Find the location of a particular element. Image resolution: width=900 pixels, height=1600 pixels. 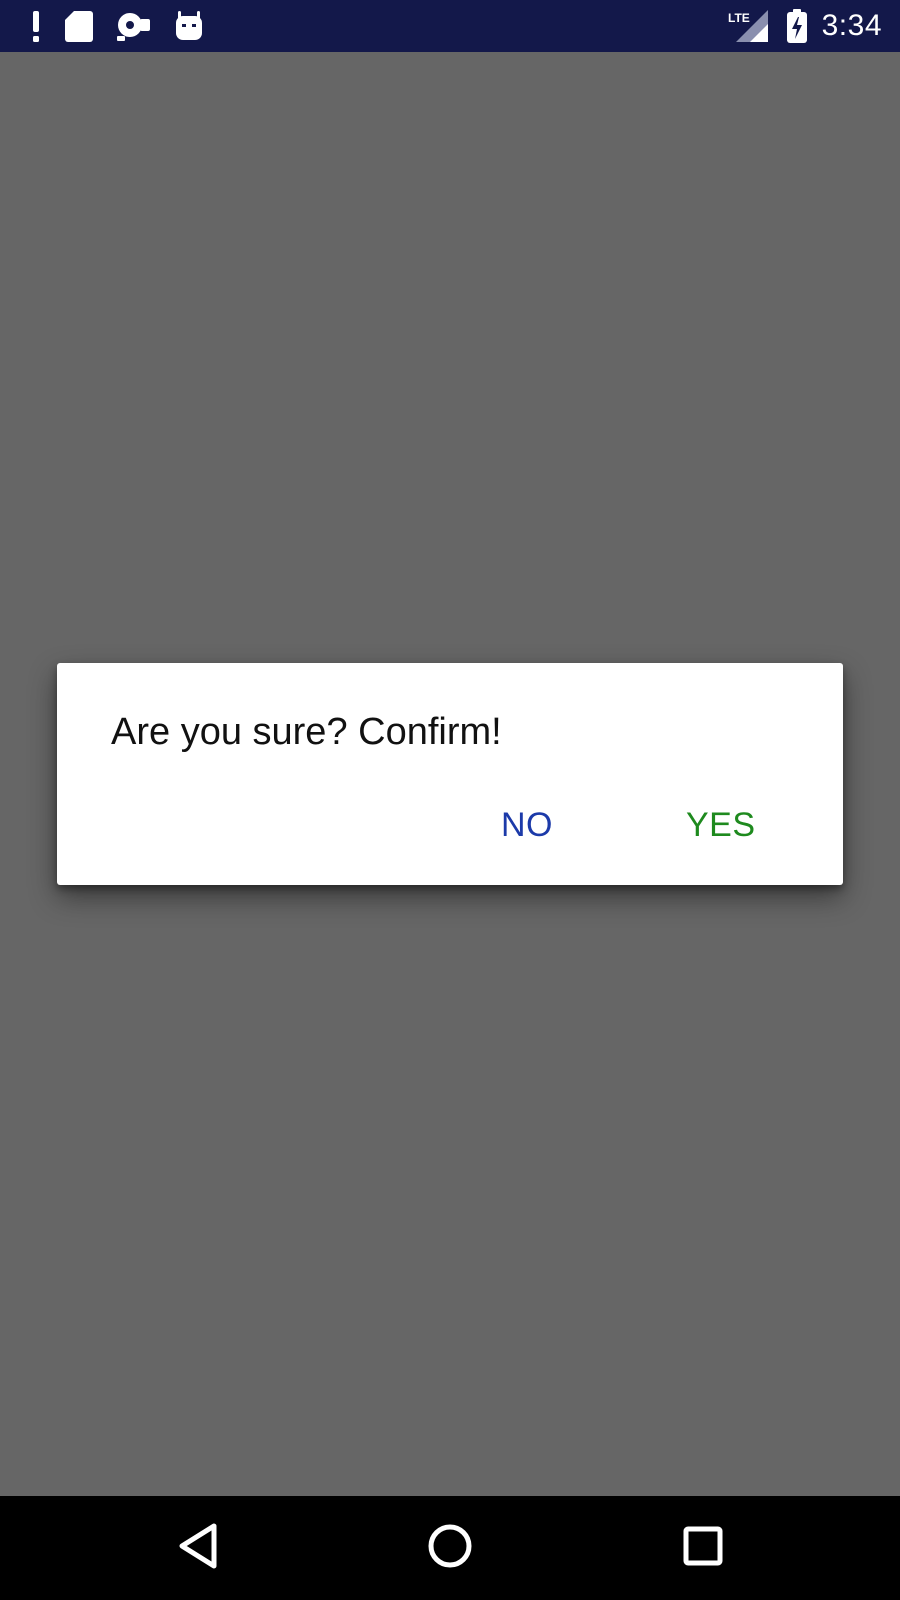

notification-icons is located at coordinates (117, 26).